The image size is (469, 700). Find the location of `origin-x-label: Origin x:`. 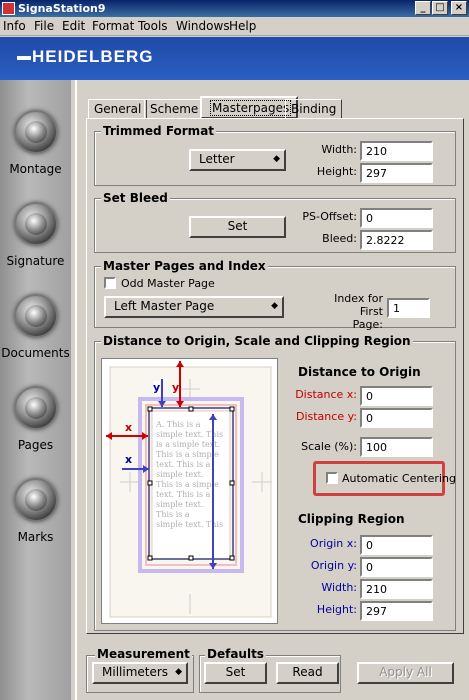

origin-x-label: Origin x: is located at coordinates (333, 543).